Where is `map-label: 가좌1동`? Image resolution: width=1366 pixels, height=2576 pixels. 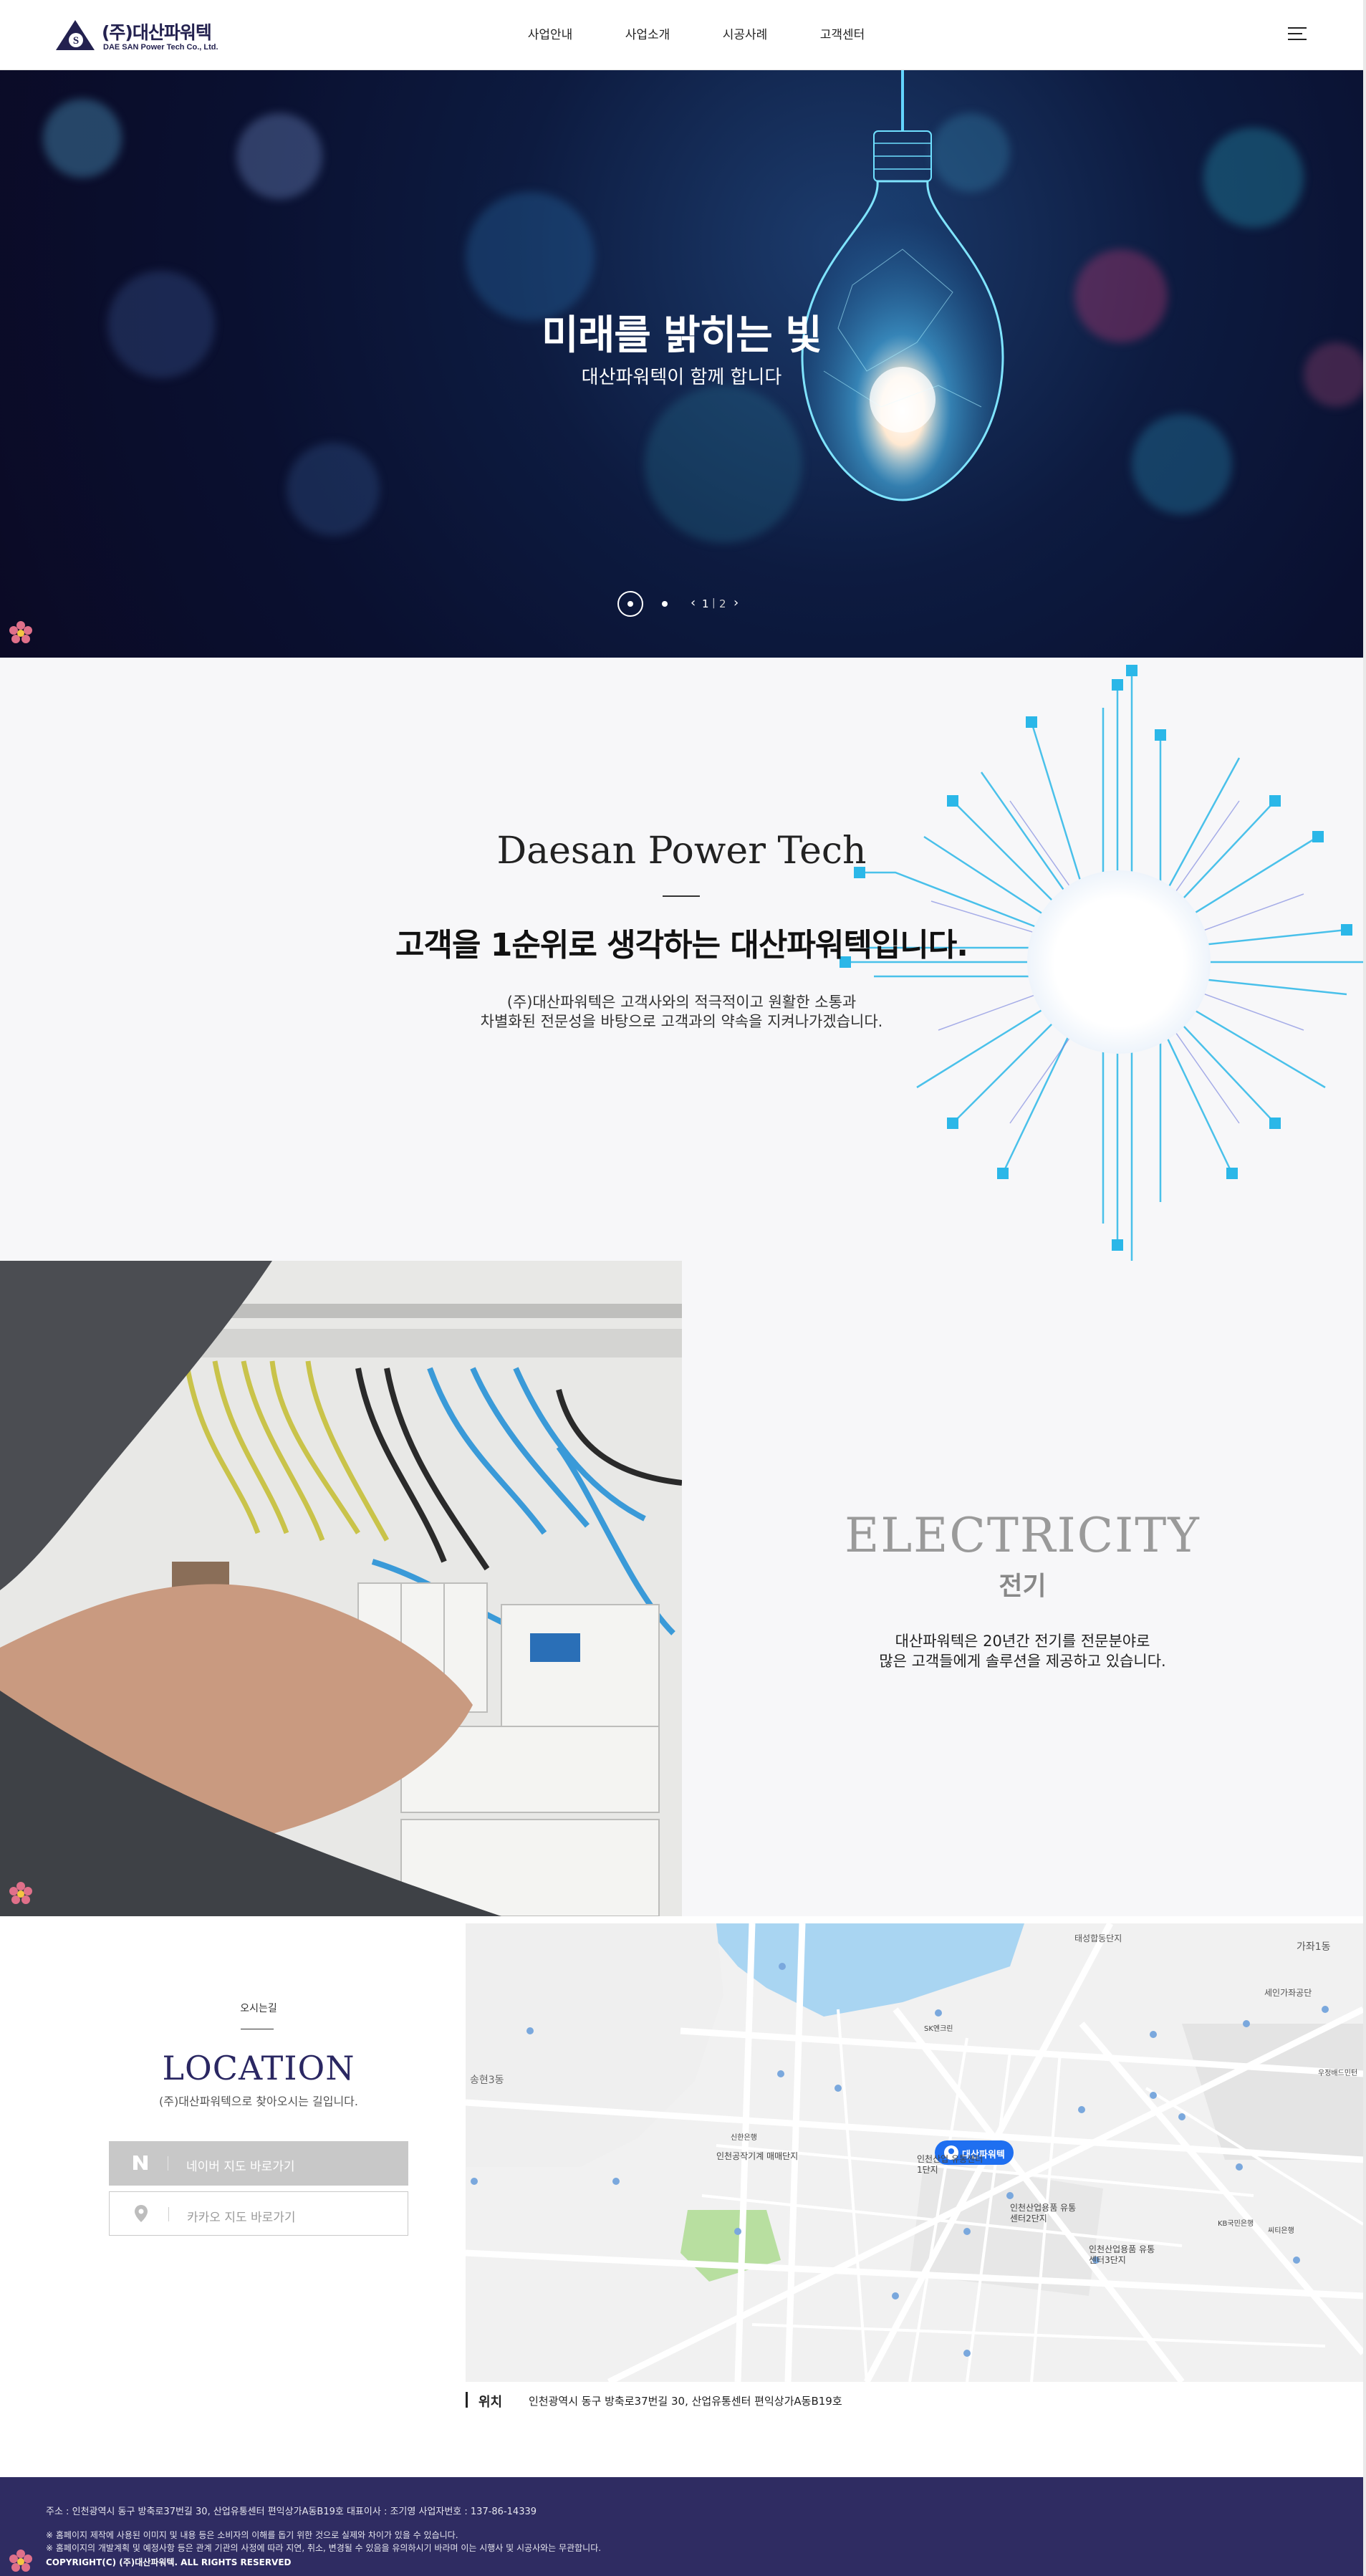
map-label: 가좌1동 is located at coordinates (1314, 1947).